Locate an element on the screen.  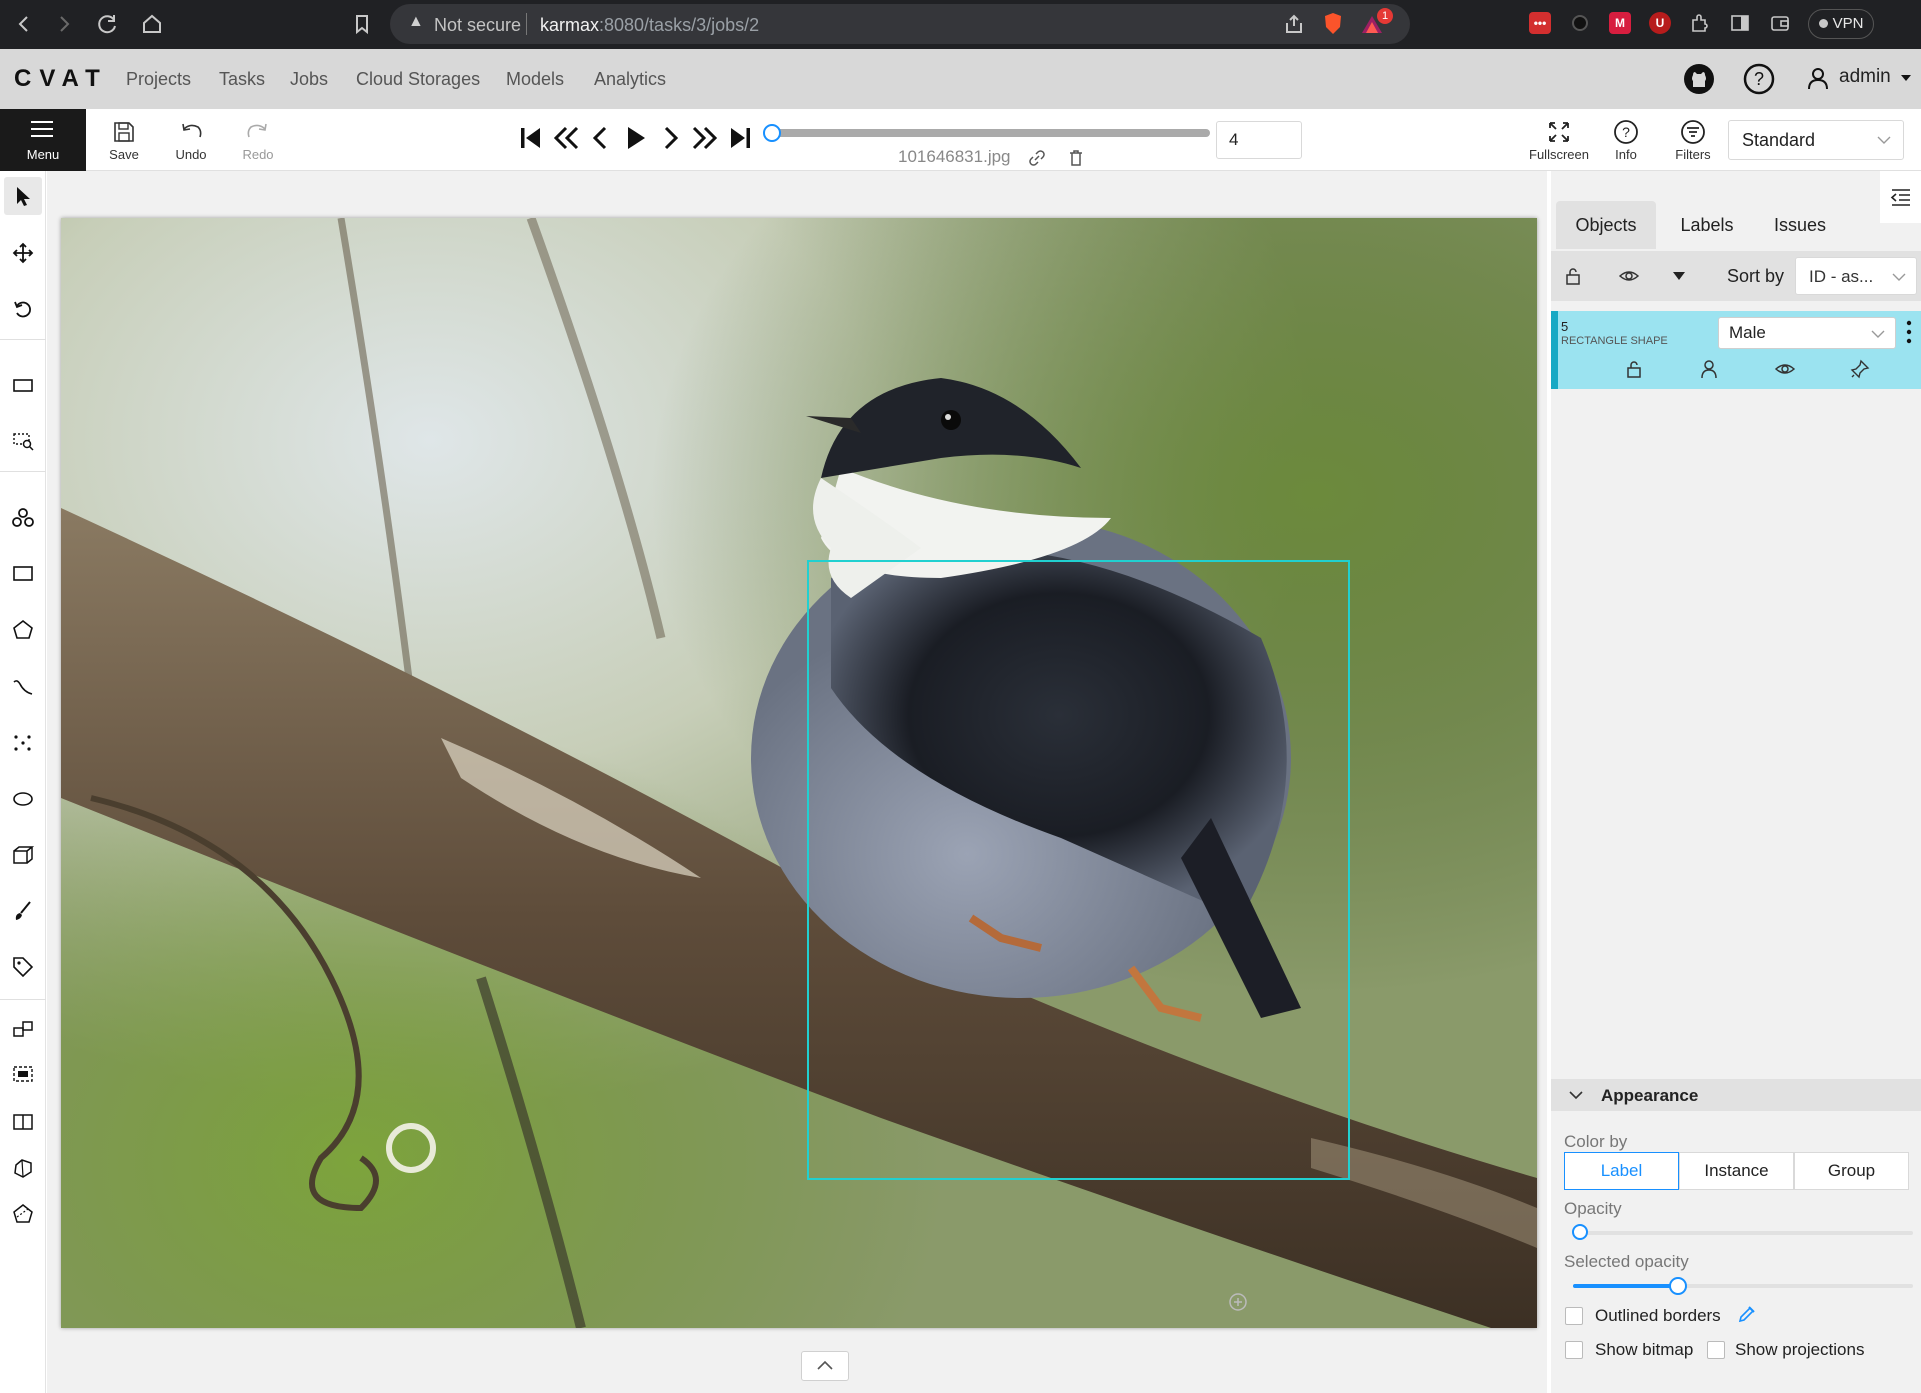
delete-frame-icon is located at coordinates (1076, 158).